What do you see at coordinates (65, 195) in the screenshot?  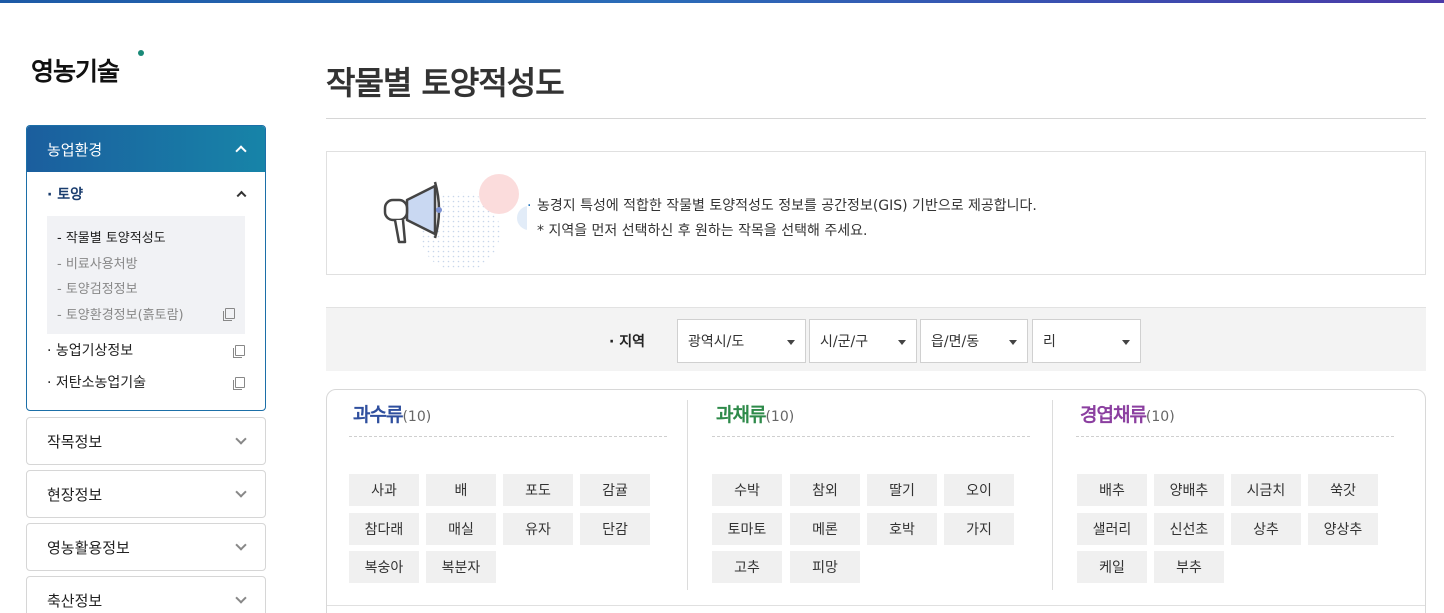 I see `sidebar-submenu-label: · 토양` at bounding box center [65, 195].